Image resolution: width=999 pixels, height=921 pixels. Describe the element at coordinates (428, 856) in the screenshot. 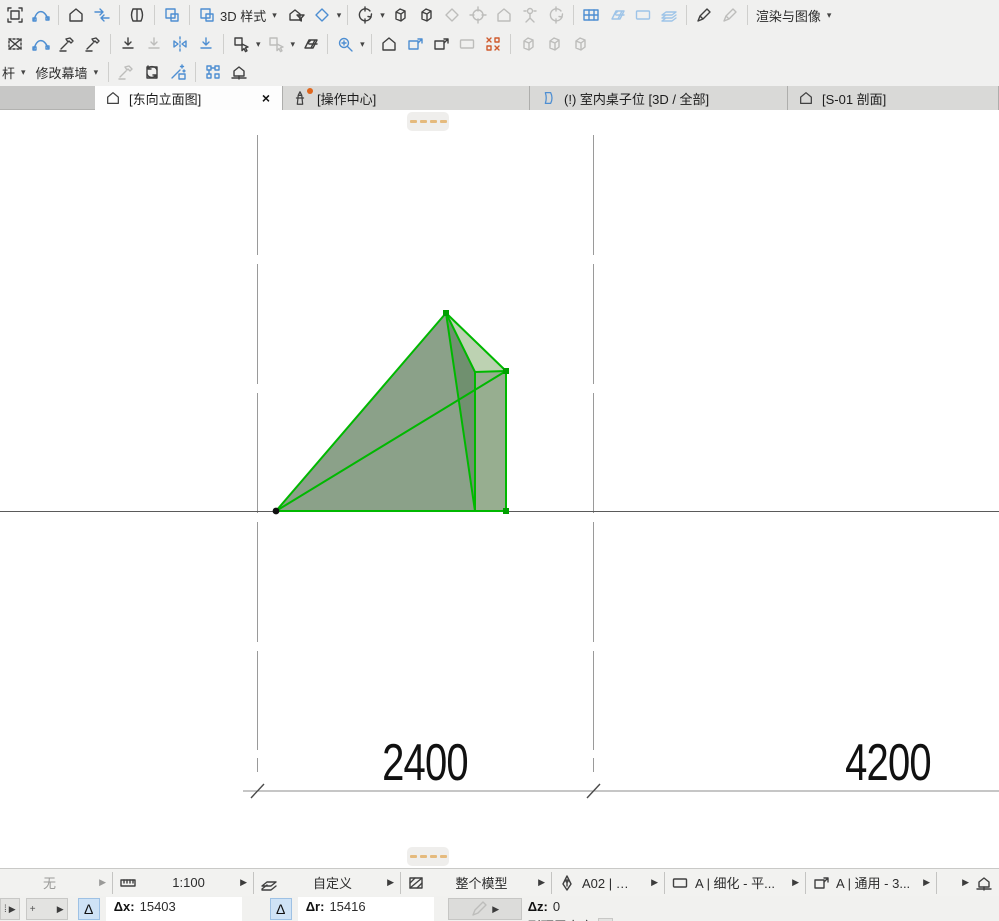

I see `bottom-pan-marker` at that location.